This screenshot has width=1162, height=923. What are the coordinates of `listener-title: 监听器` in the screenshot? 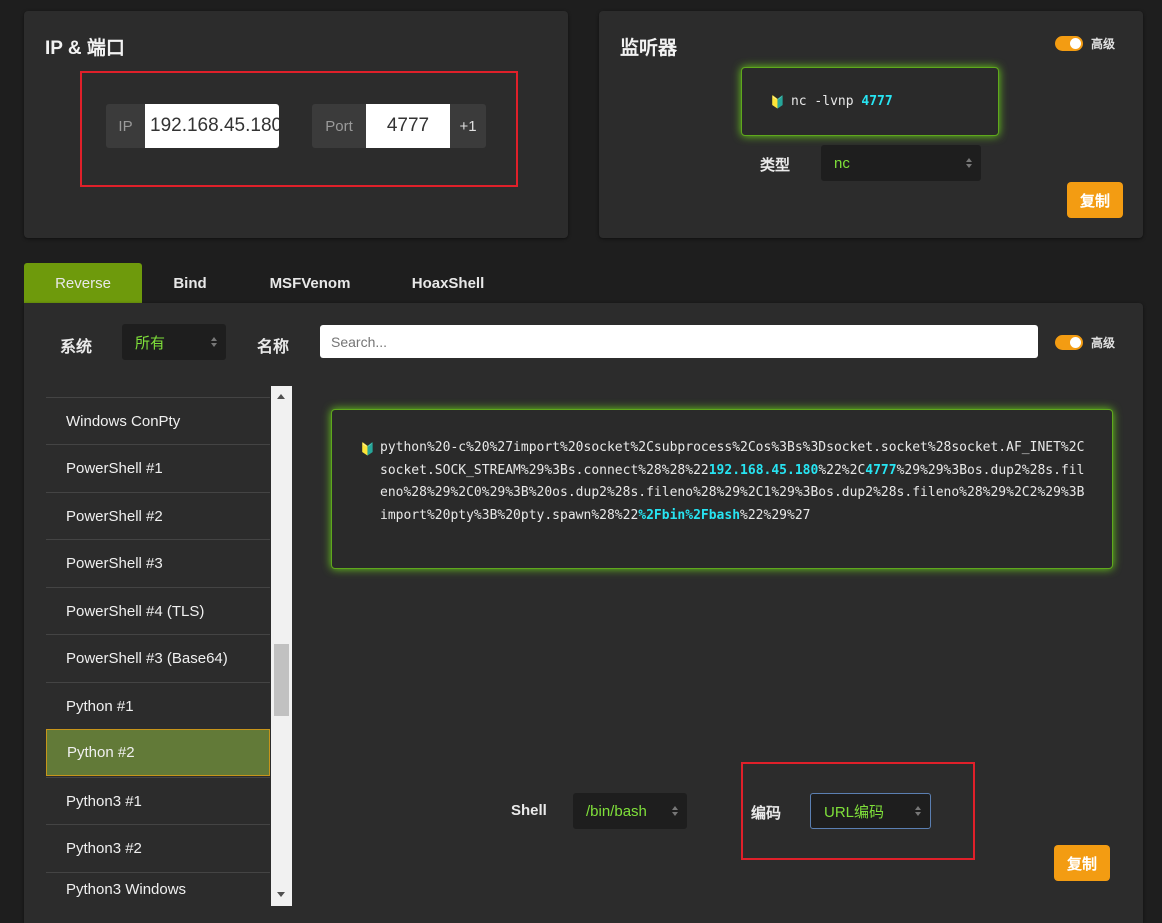 It's located at (649, 48).